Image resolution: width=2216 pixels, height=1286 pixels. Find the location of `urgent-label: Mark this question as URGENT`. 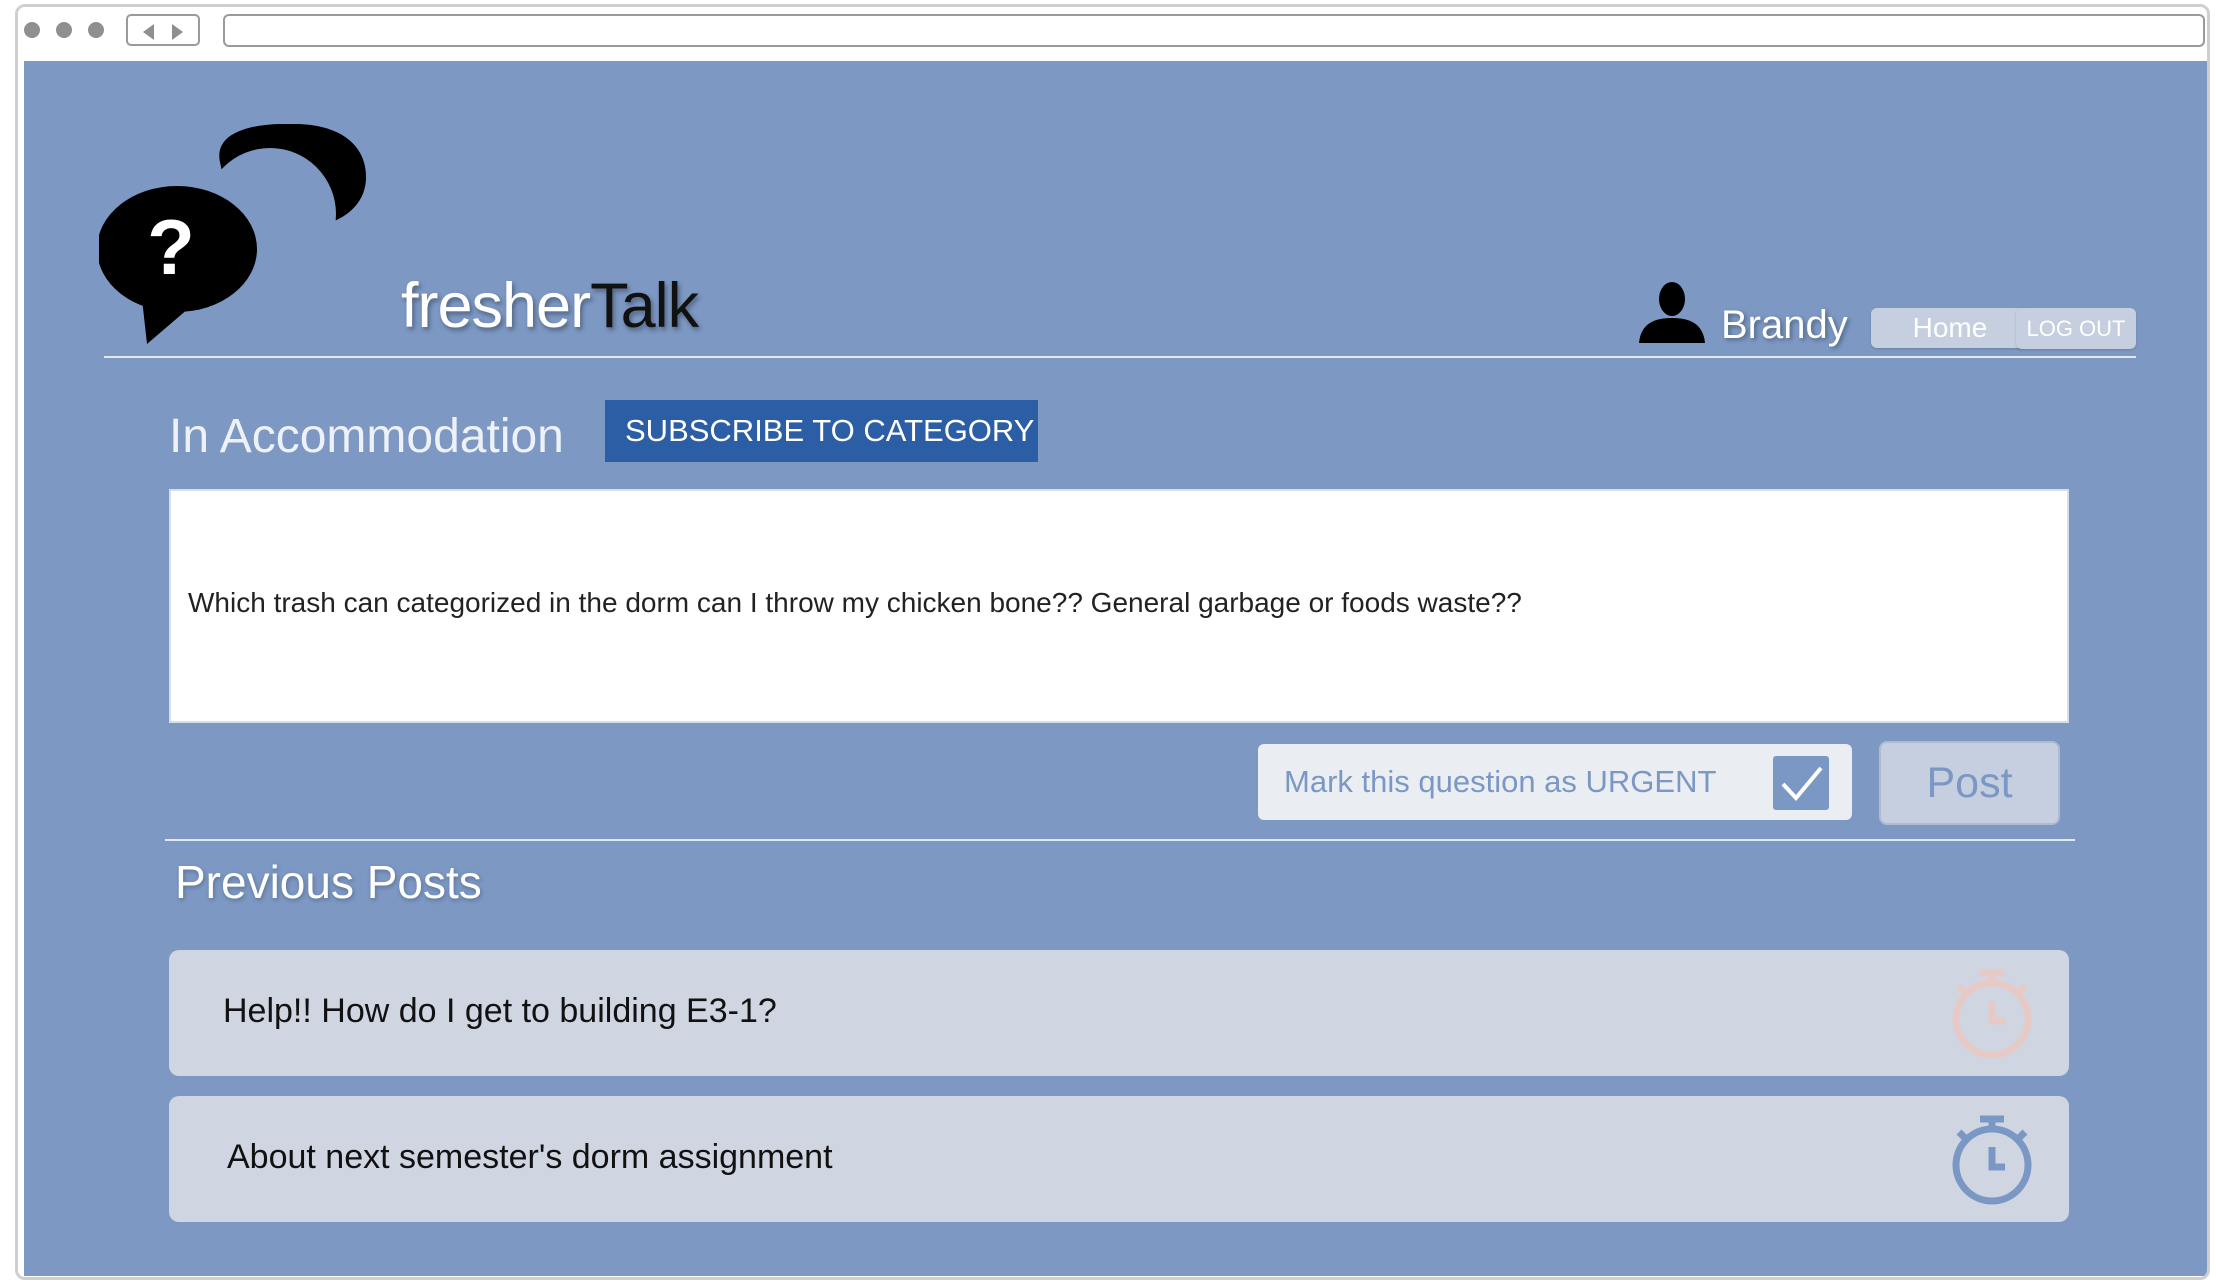

urgent-label: Mark this question as URGENT is located at coordinates (1500, 781).